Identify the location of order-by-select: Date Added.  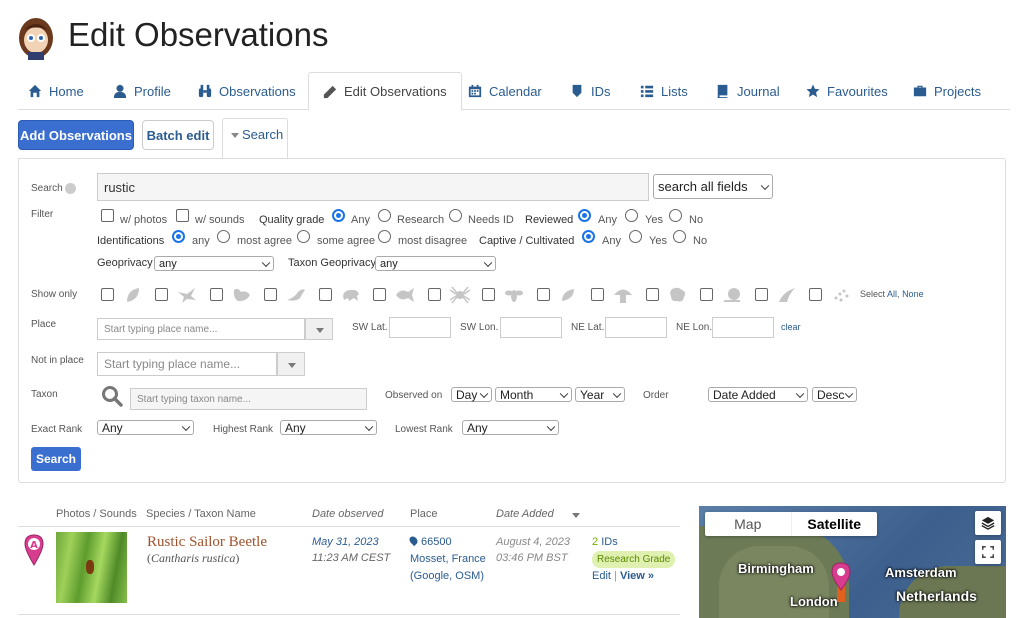
(758, 394).